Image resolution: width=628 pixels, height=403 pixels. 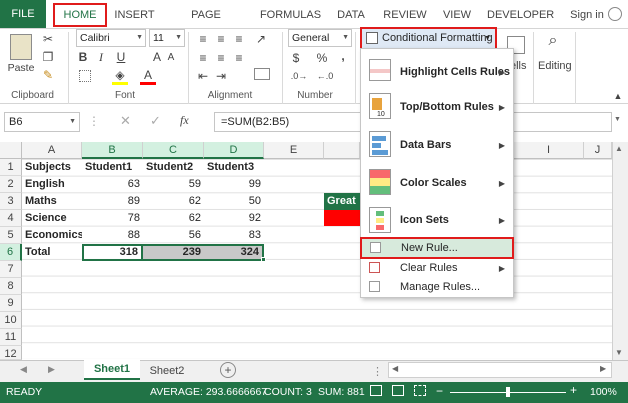 What do you see at coordinates (619, 352) in the screenshot?
I see `scroll-down-icon: ▼` at bounding box center [619, 352].